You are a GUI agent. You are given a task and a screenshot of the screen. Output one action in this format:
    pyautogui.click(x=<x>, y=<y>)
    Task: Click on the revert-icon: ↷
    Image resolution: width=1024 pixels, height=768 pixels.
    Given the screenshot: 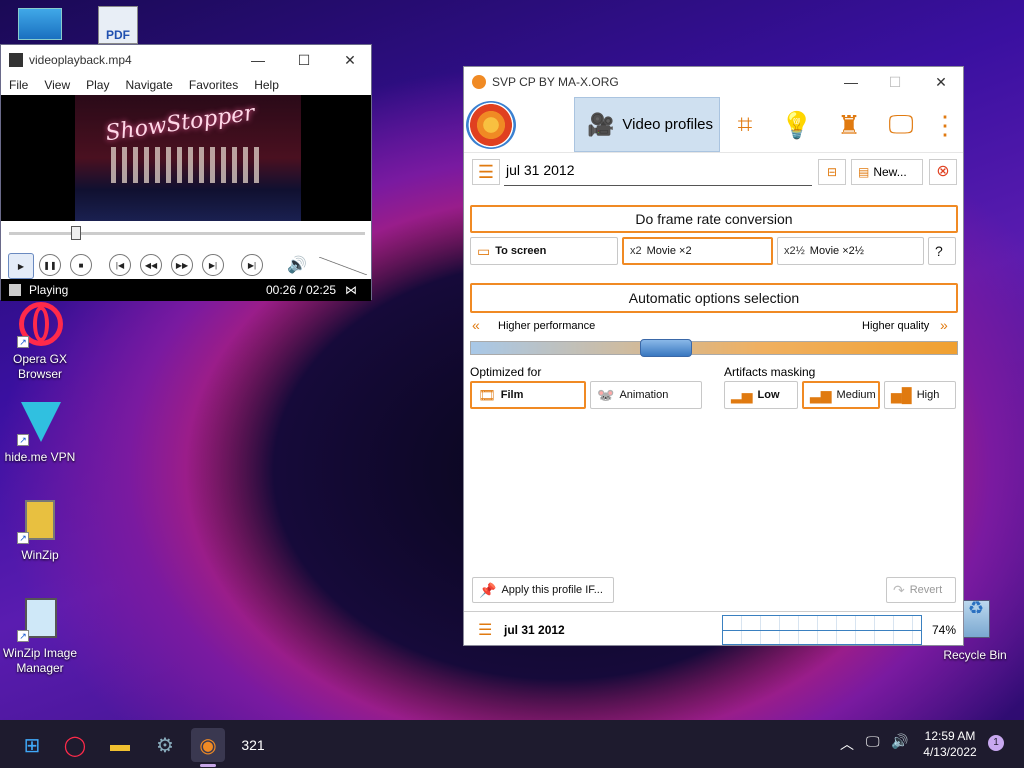 What is the action you would take?
    pyautogui.click(x=899, y=589)
    